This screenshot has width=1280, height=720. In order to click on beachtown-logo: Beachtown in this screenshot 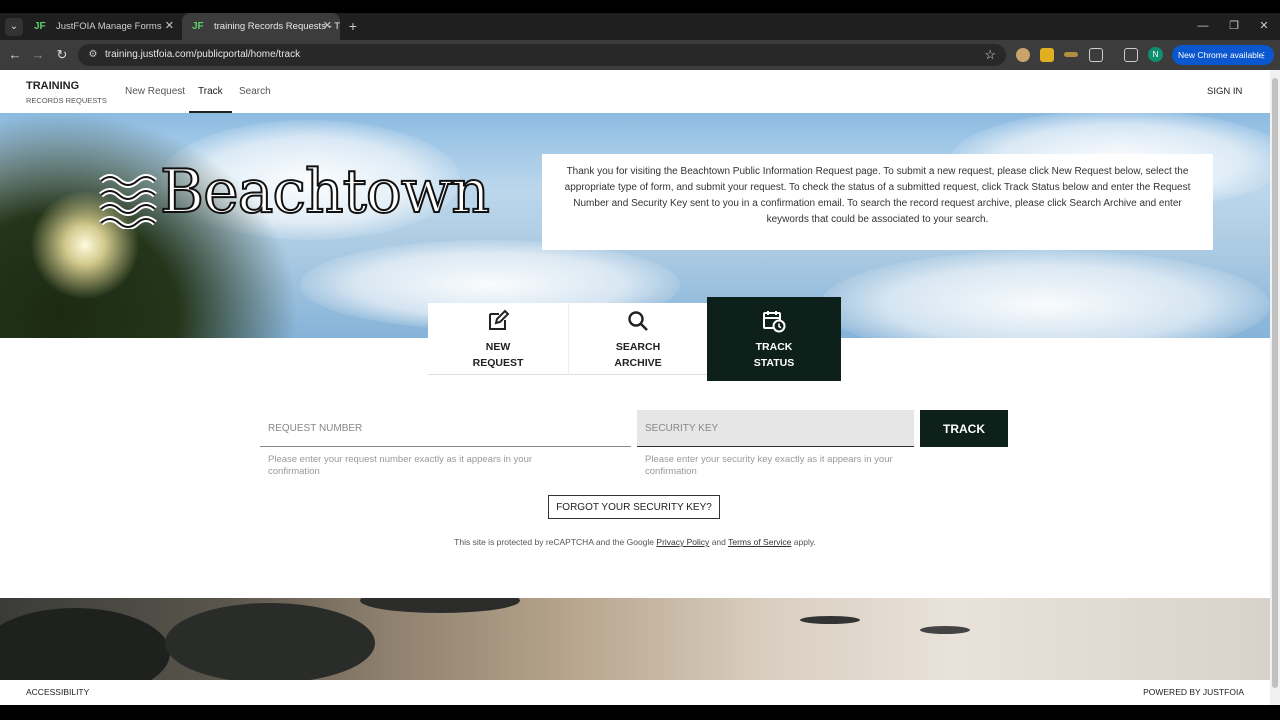, I will do `click(298, 195)`.